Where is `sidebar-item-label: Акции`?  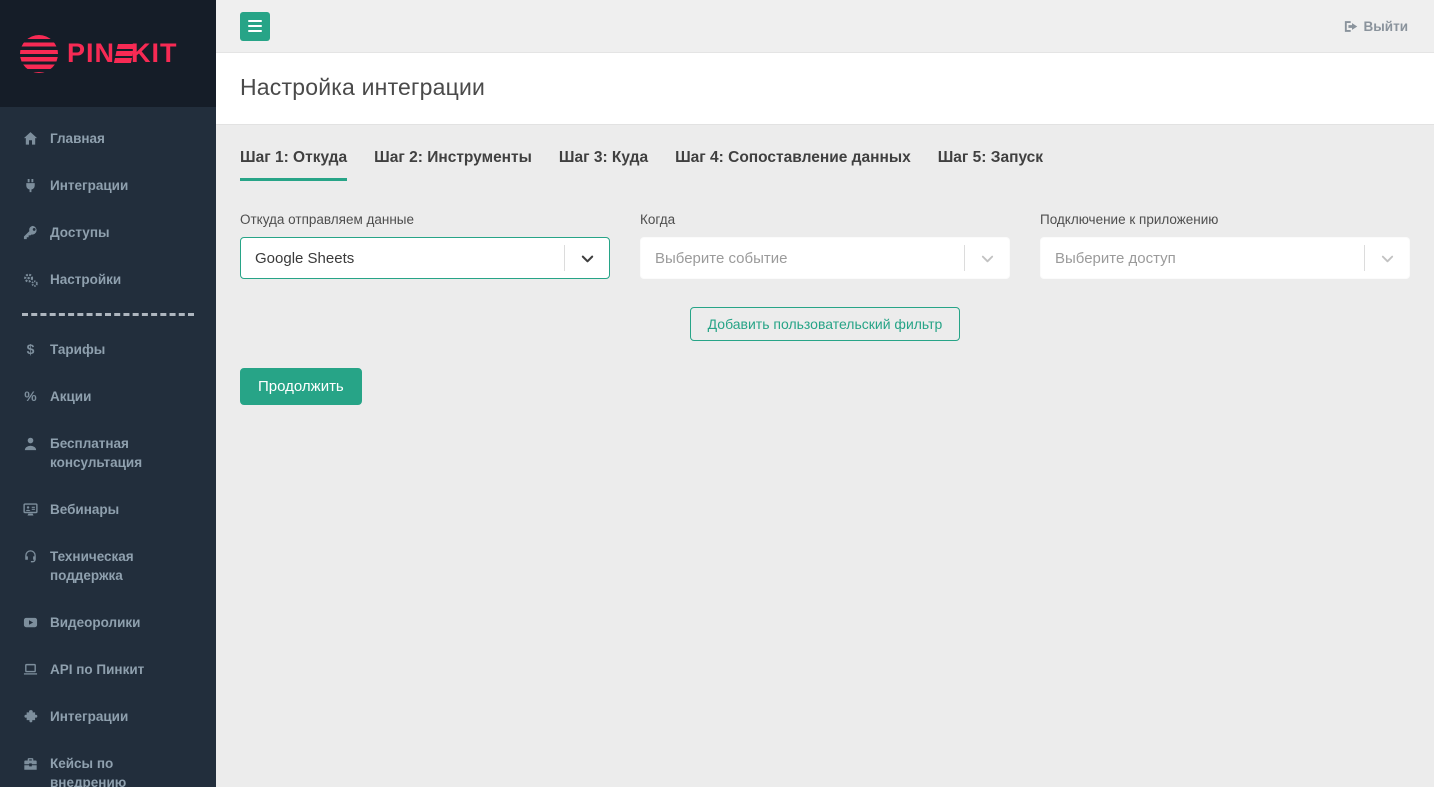
sidebar-item-label: Акции is located at coordinates (71, 396).